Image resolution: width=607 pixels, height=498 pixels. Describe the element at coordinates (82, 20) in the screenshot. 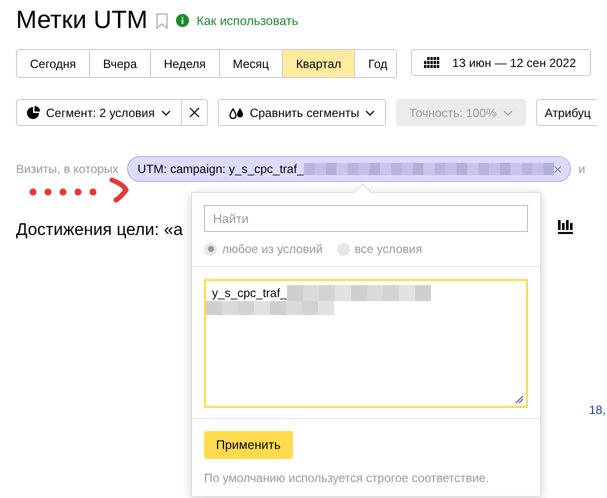

I see `page-title: Метки UTM` at that location.